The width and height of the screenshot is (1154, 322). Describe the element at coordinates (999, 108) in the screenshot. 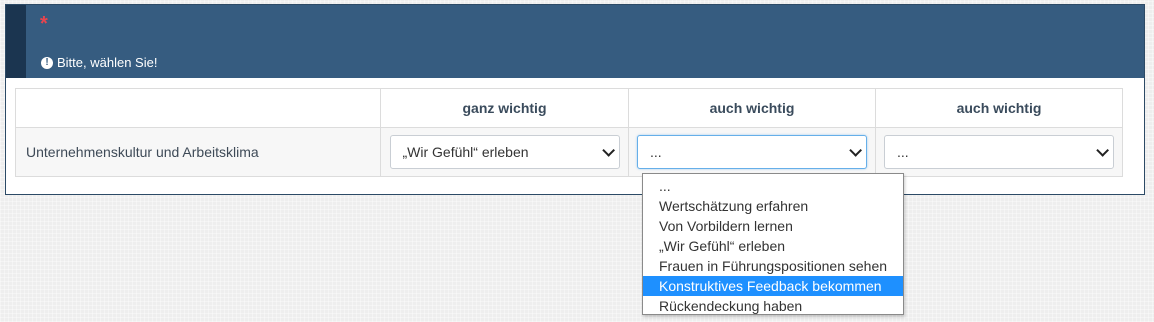

I see `header-auch-wichtig-2: auch wichtig` at that location.